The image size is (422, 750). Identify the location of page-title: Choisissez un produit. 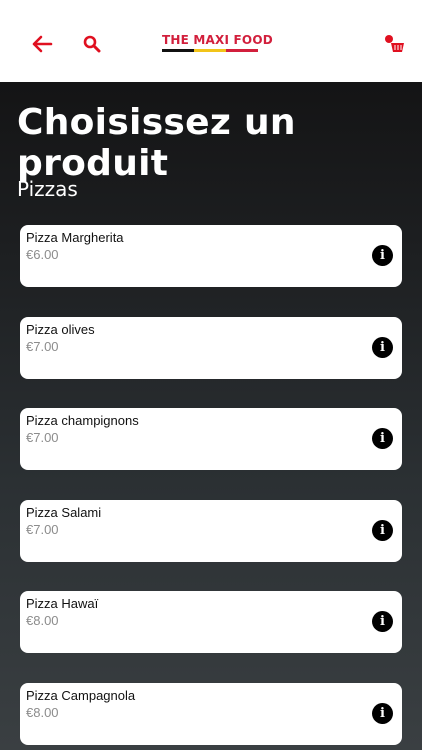
(156, 143).